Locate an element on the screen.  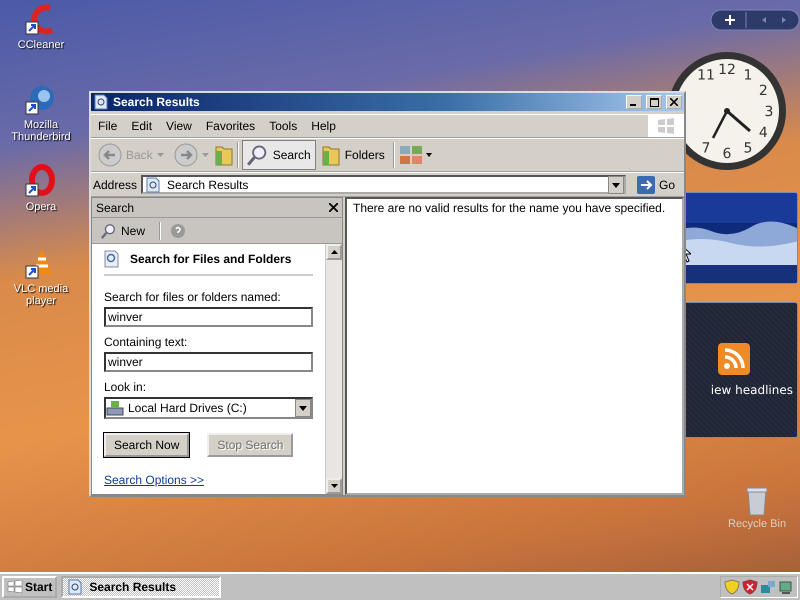
folders-button: Folders is located at coordinates (353, 155).